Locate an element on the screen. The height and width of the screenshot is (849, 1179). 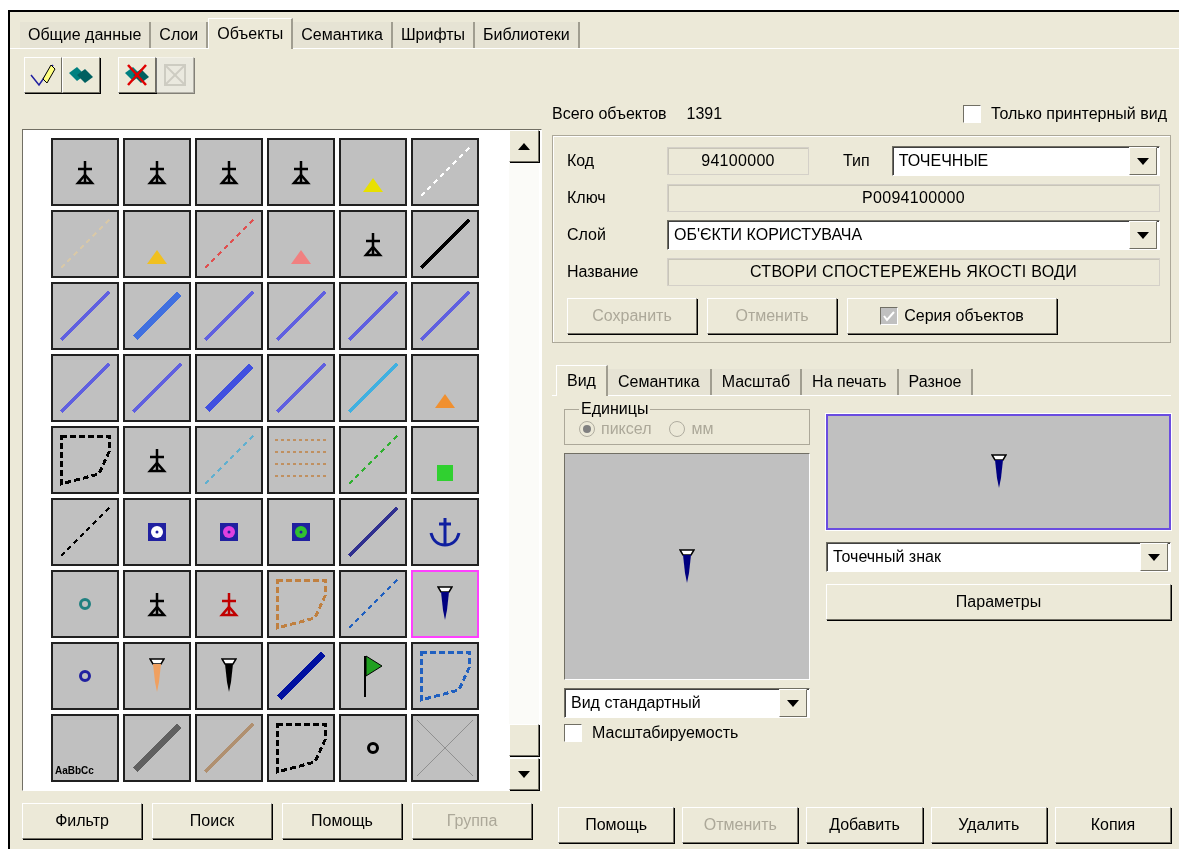
radio-label: мм is located at coordinates (702, 429).